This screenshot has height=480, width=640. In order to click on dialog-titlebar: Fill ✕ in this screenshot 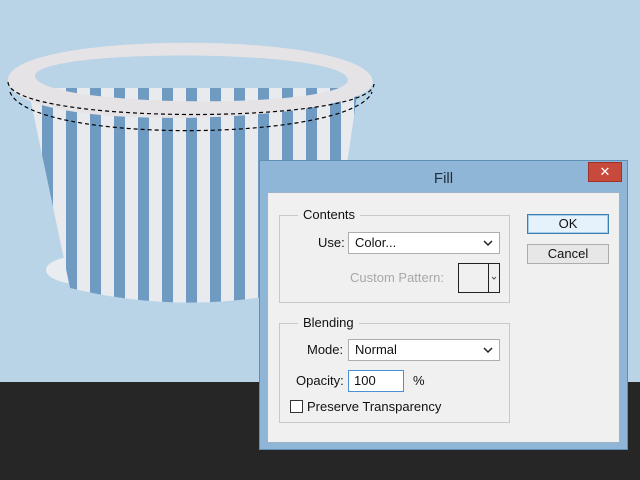, I will do `click(443, 178)`.